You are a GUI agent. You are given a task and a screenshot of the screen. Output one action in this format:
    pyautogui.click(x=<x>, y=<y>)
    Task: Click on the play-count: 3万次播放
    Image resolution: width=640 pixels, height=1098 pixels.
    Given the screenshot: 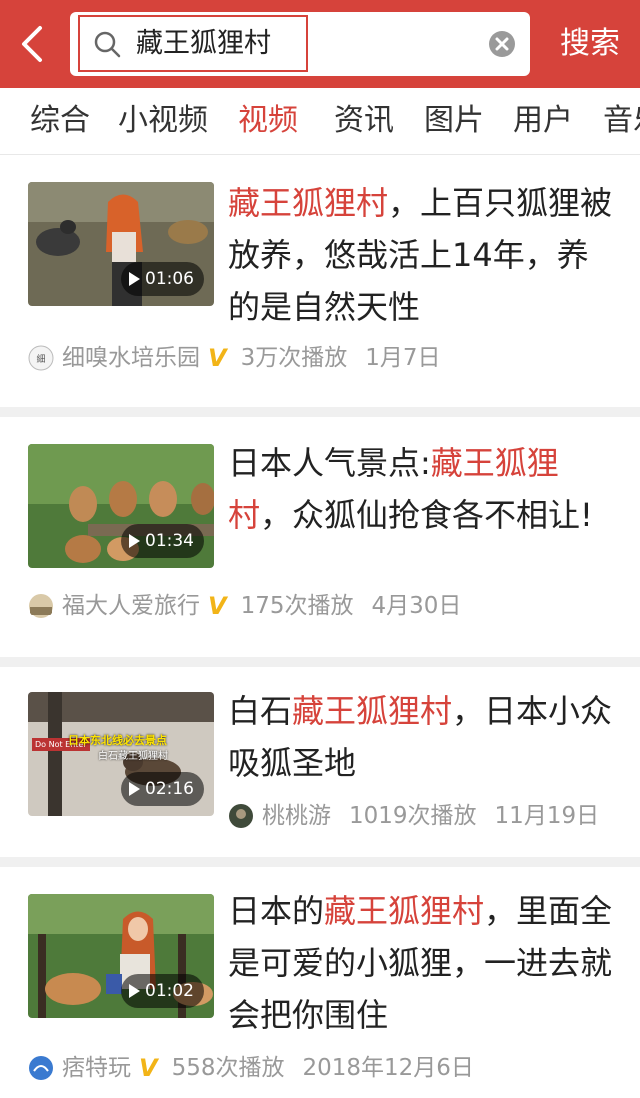 What is the action you would take?
    pyautogui.click(x=294, y=358)
    